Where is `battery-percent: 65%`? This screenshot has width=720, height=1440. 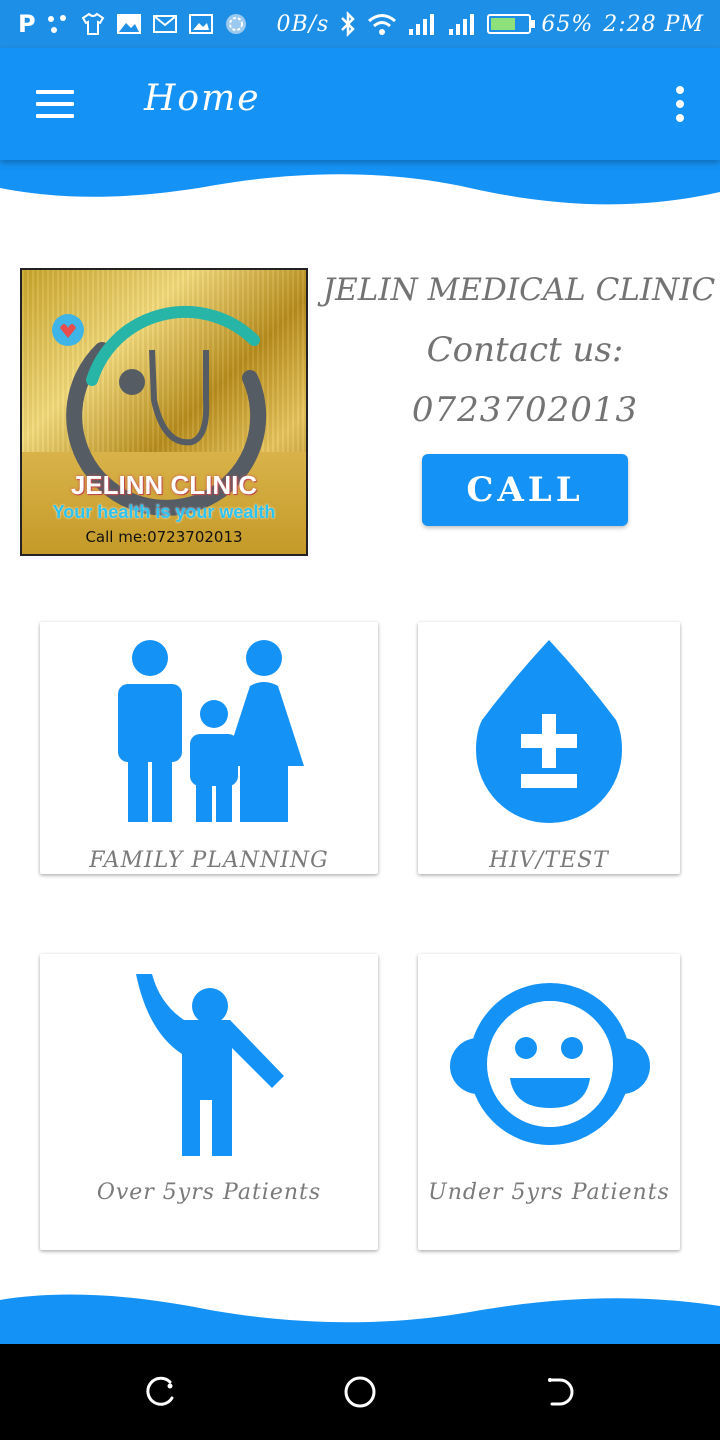 battery-percent: 65% is located at coordinates (567, 24).